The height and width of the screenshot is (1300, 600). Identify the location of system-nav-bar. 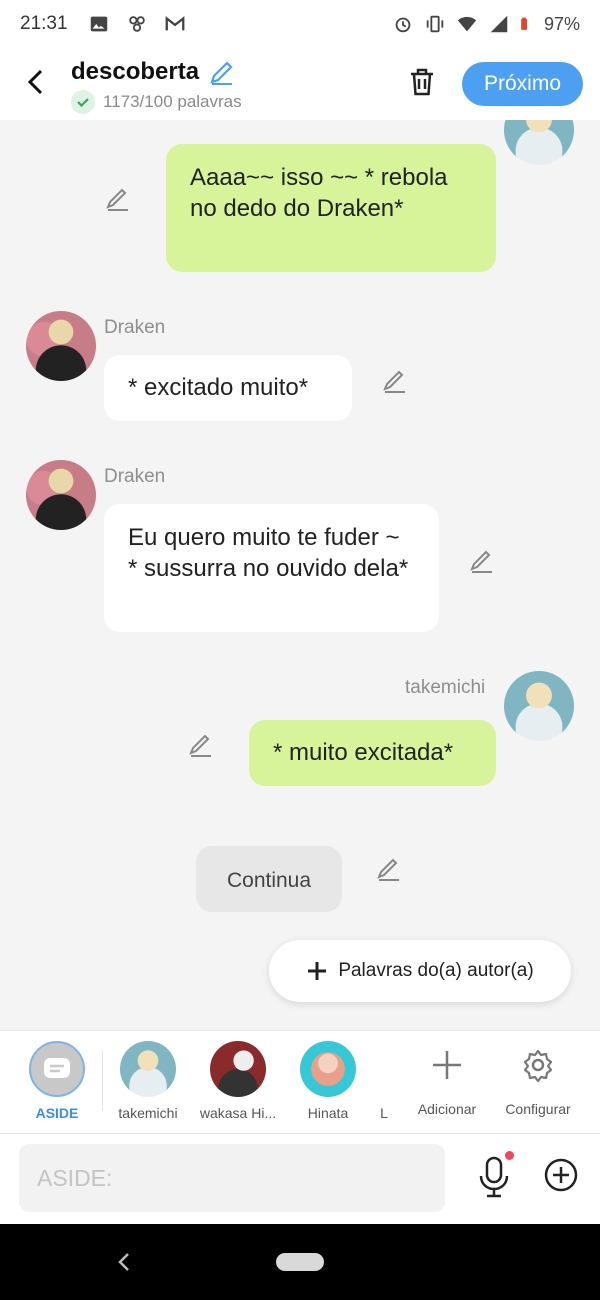
(300, 1262).